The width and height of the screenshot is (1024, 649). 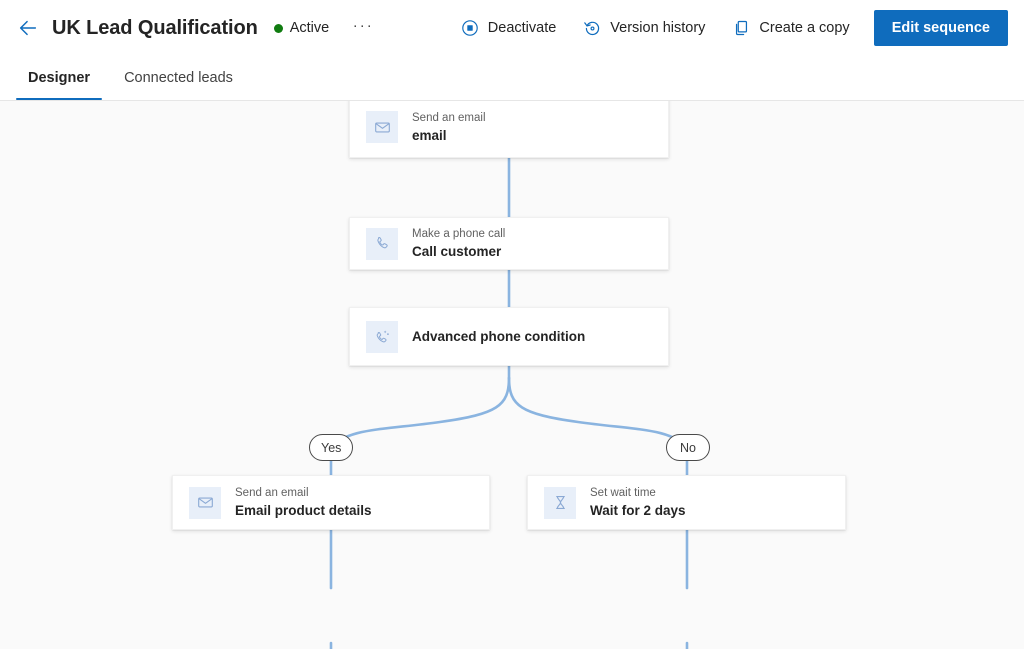 I want to click on status-badge: Active, so click(x=301, y=28).